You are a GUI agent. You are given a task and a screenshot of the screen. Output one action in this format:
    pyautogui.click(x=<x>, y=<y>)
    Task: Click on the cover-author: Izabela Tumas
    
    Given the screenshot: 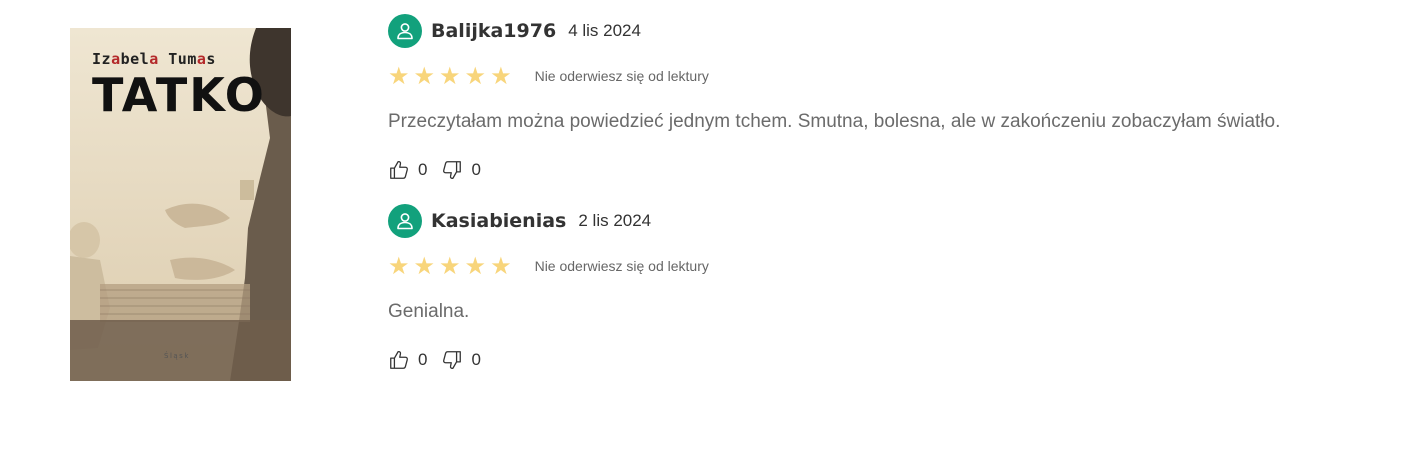 What is the action you would take?
    pyautogui.click(x=154, y=59)
    